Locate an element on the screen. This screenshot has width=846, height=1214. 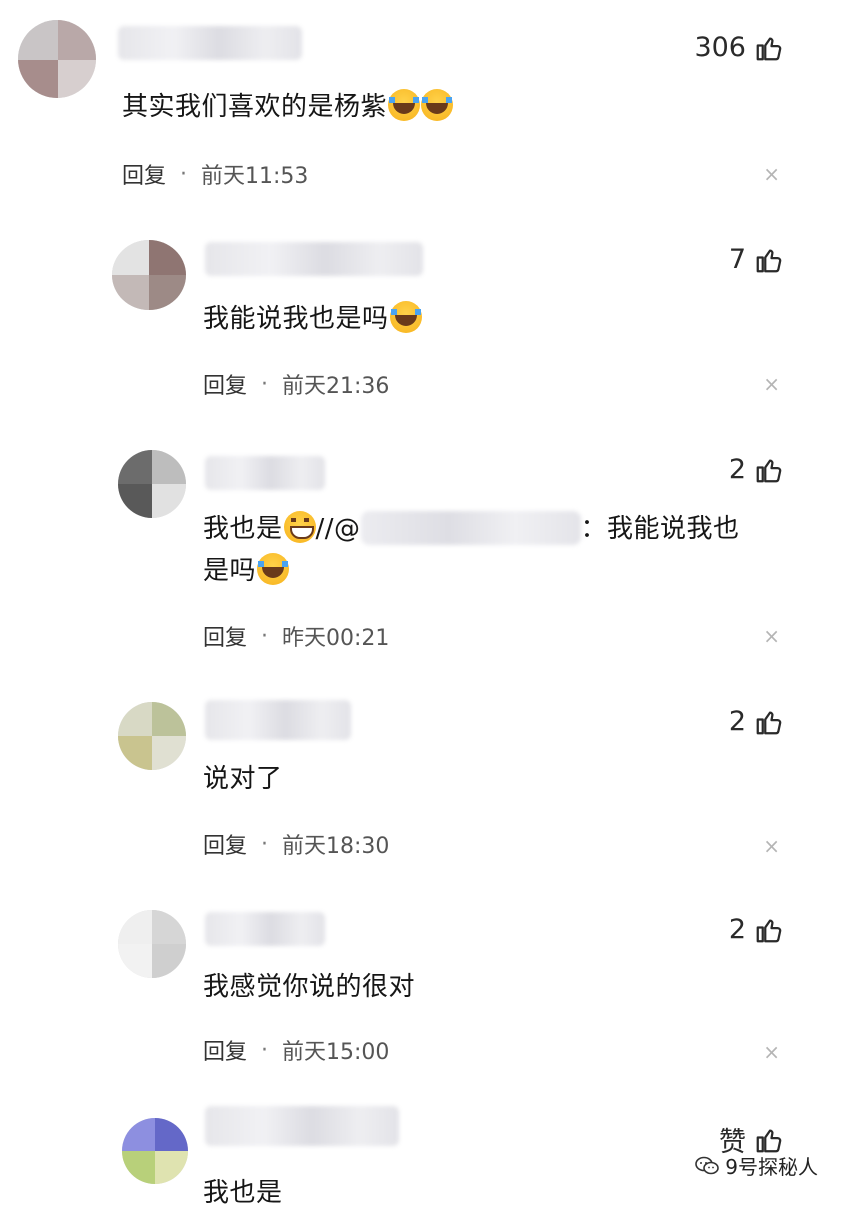
comment-text: 我感觉你说的很对 is located at coordinates (309, 987).